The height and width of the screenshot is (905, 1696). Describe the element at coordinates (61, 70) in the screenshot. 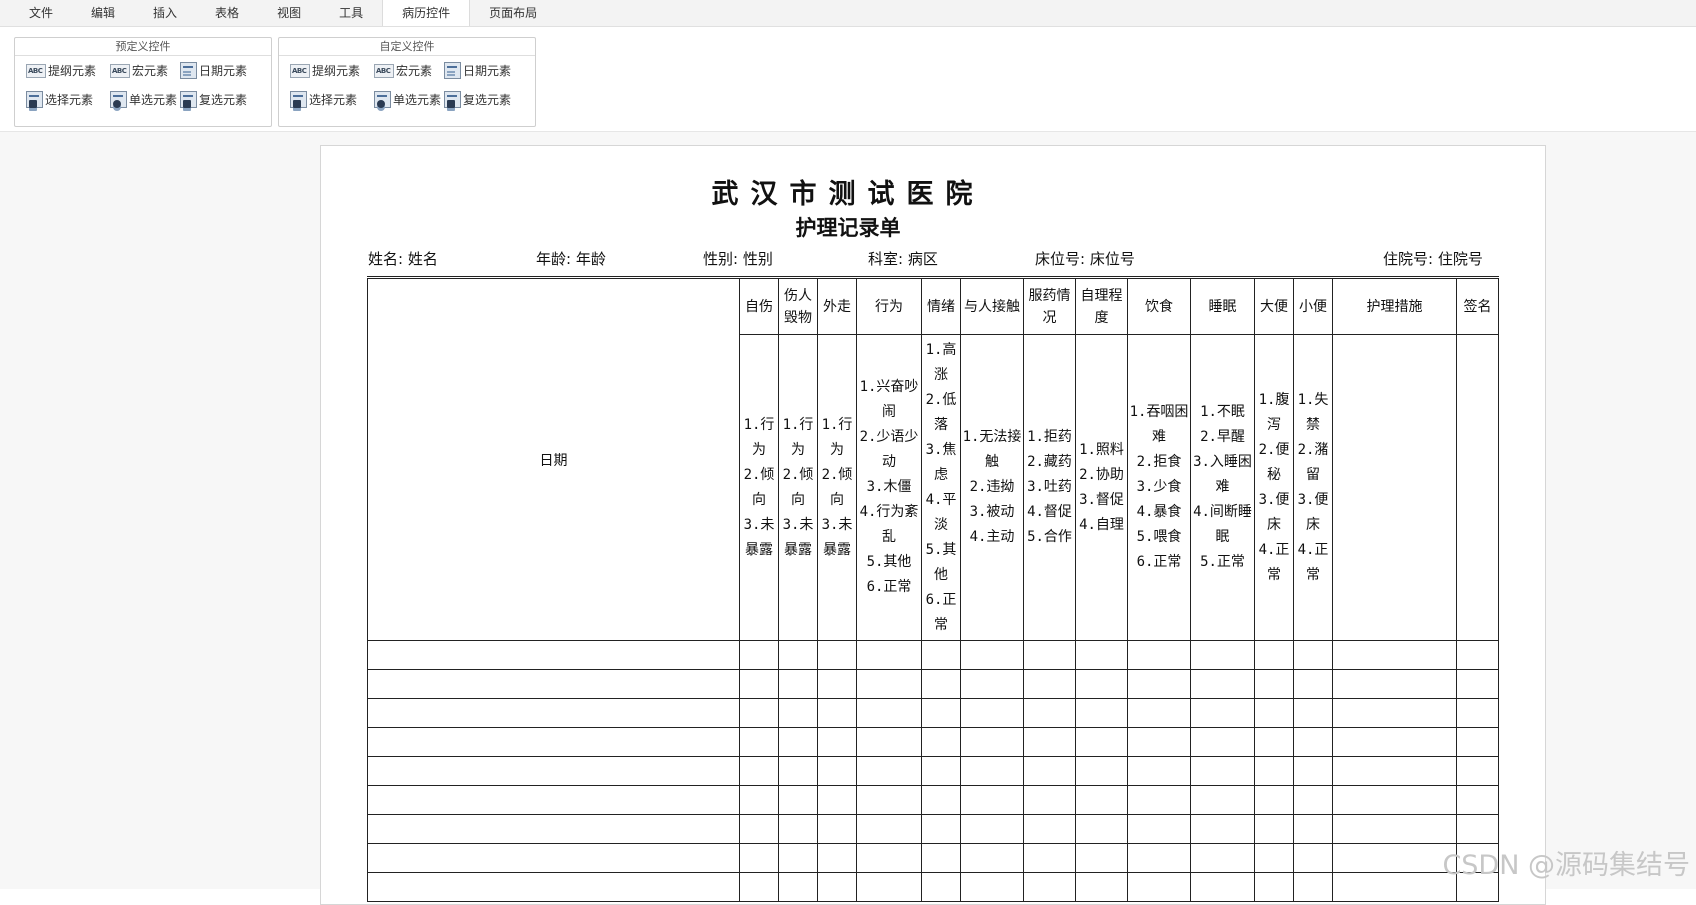

I see `ribbon-button-0-0: ABC 提纲元素` at that location.